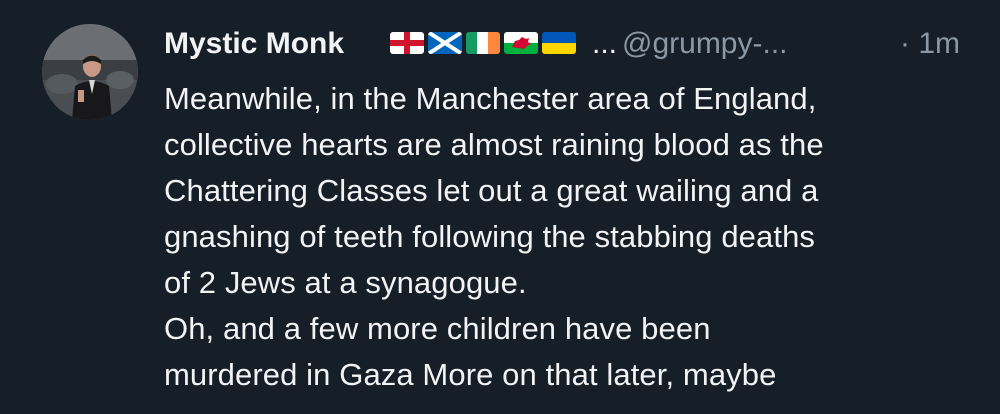 The width and height of the screenshot is (1000, 414). Describe the element at coordinates (437, 328) in the screenshot. I see `post-text-line: Oh, and a few more children have been` at that location.